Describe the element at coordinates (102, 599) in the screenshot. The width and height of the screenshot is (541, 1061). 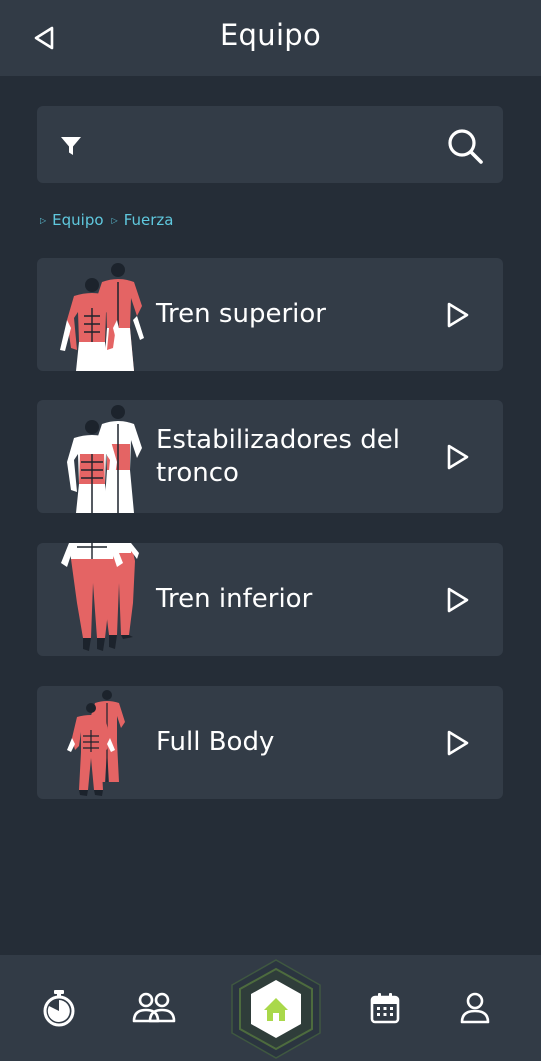
I see `lower-body-muscles-icon` at that location.